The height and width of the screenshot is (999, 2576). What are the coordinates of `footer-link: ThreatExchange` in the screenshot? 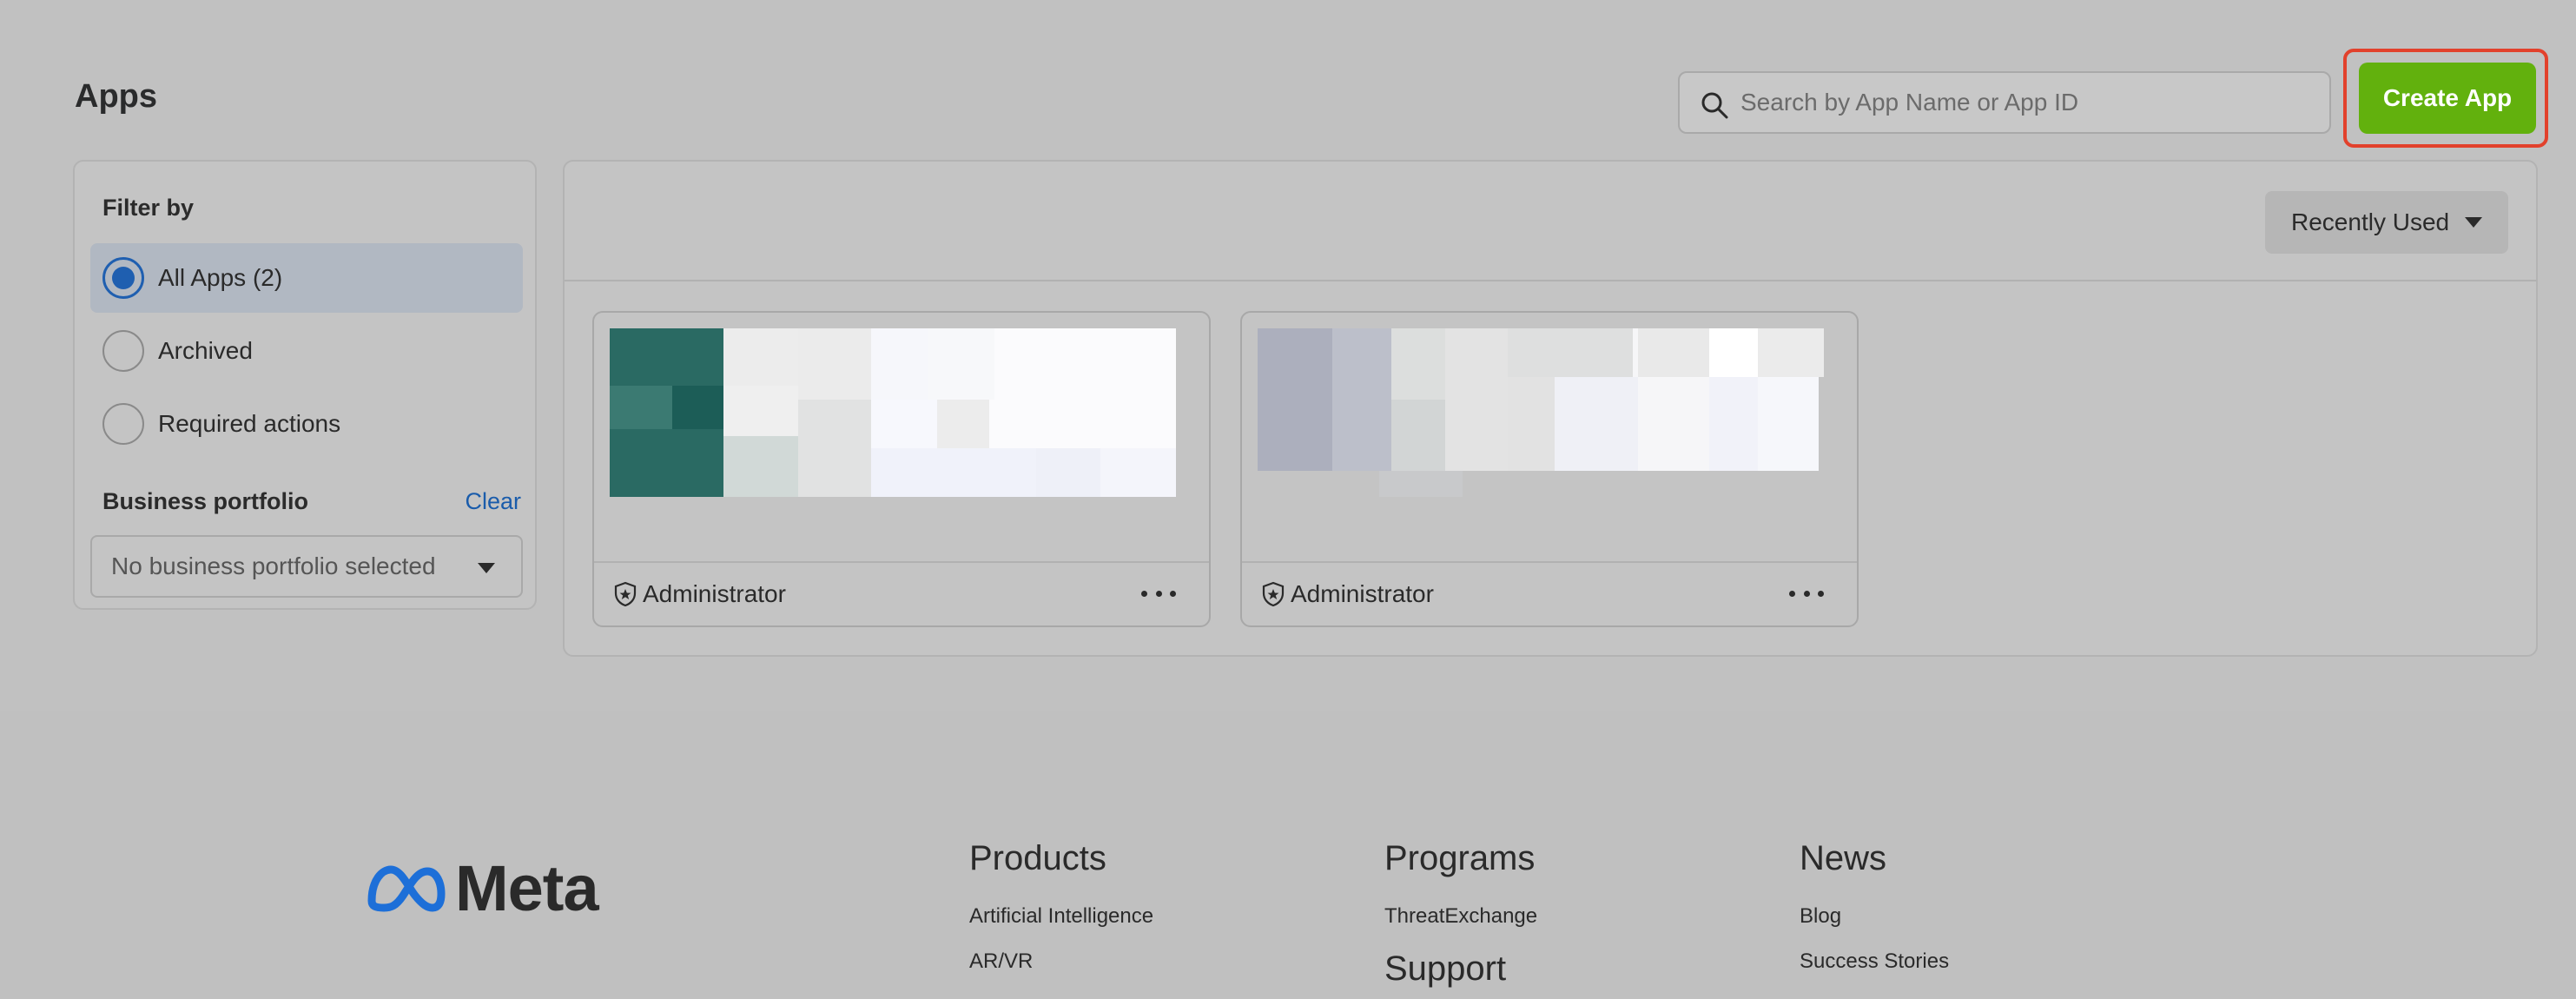 It's located at (1461, 917).